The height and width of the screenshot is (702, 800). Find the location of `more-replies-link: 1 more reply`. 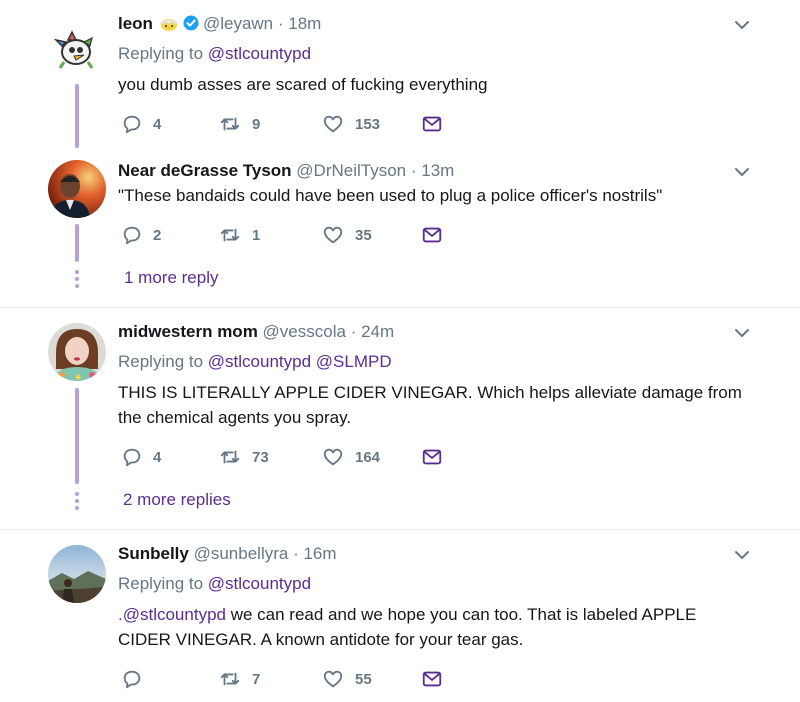

more-replies-link: 1 more reply is located at coordinates (171, 278).